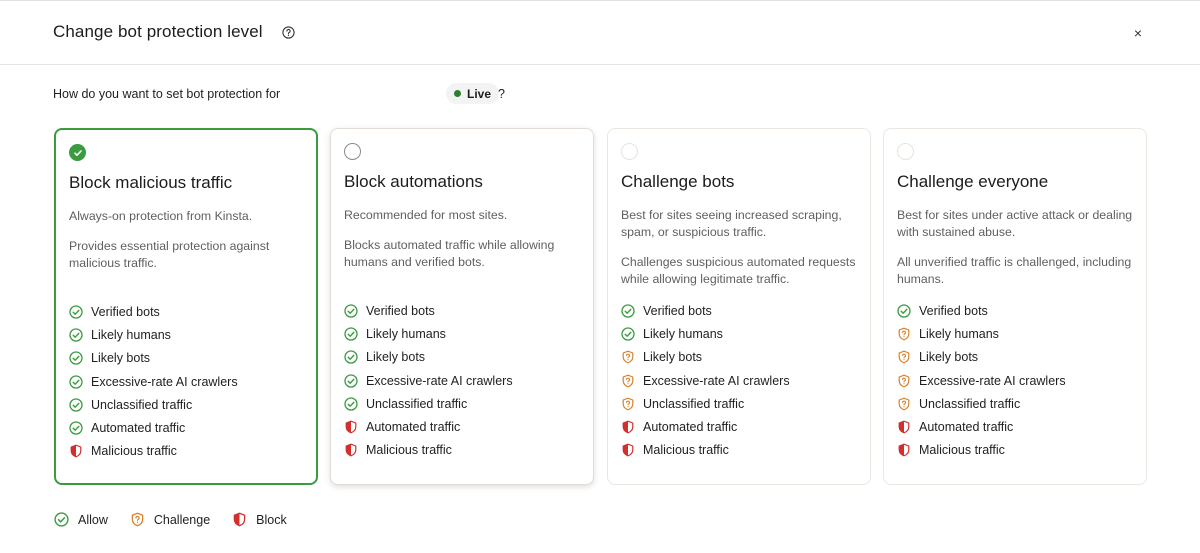 The height and width of the screenshot is (553, 1200). What do you see at coordinates (413, 181) in the screenshot?
I see `option-title: Block automations` at bounding box center [413, 181].